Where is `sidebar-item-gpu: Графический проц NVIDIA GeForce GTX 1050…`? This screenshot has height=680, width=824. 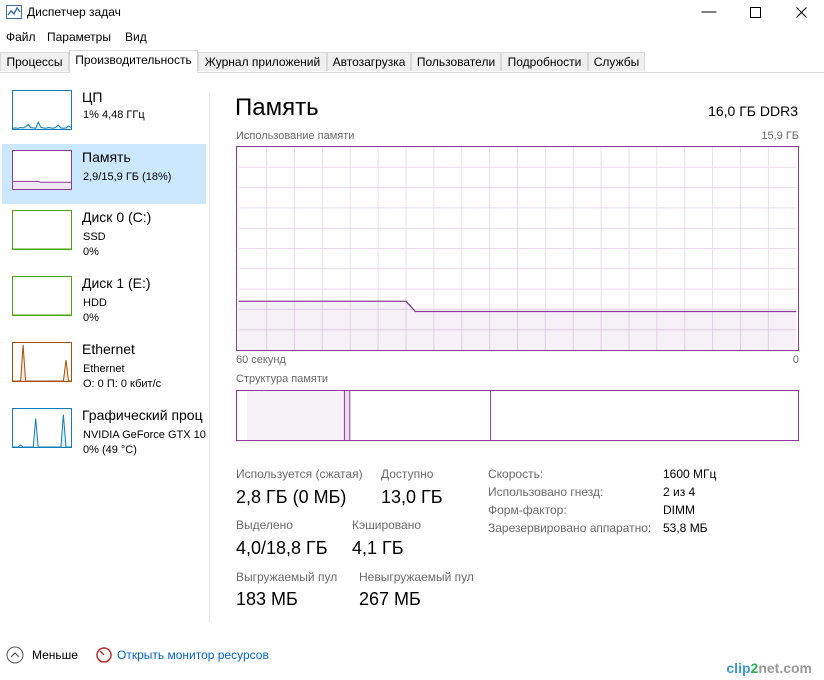
sidebar-item-gpu: Графический проц NVIDIA GeForce GTX 1050… is located at coordinates (104, 432).